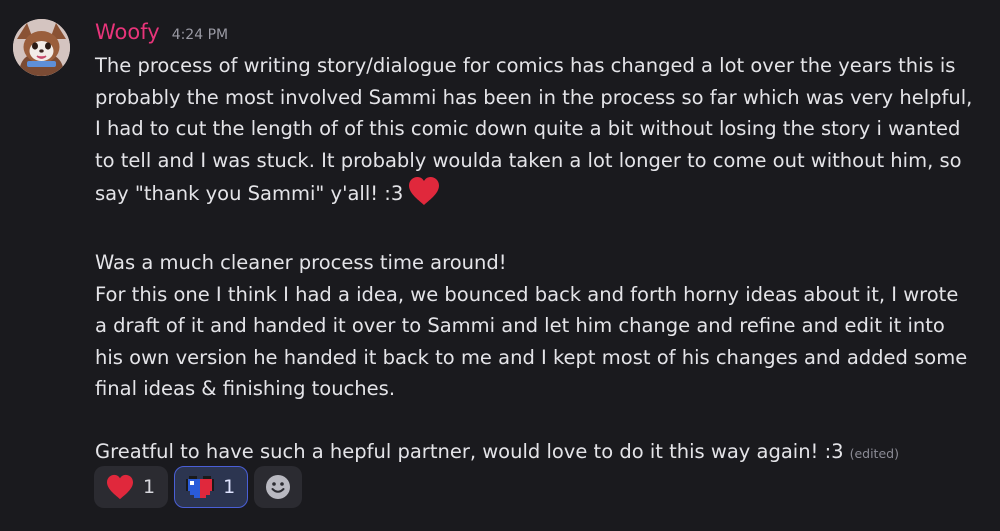  What do you see at coordinates (301, 262) in the screenshot?
I see `message-line: Was a much cleaner process time around!` at bounding box center [301, 262].